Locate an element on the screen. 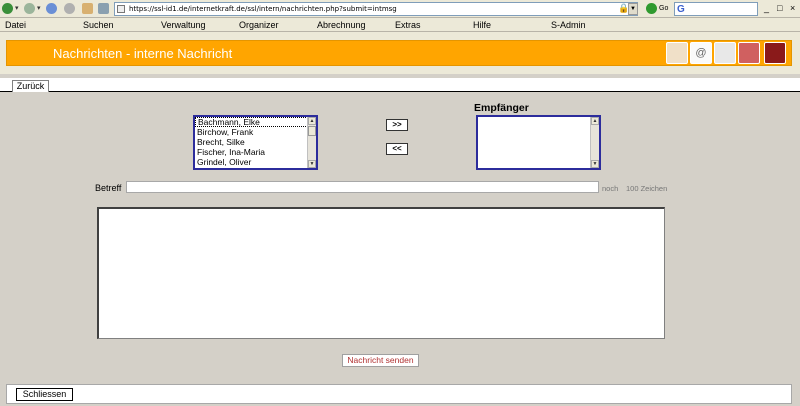 This screenshot has height=406, width=800. menu-item-datei: Datei is located at coordinates (15, 25).